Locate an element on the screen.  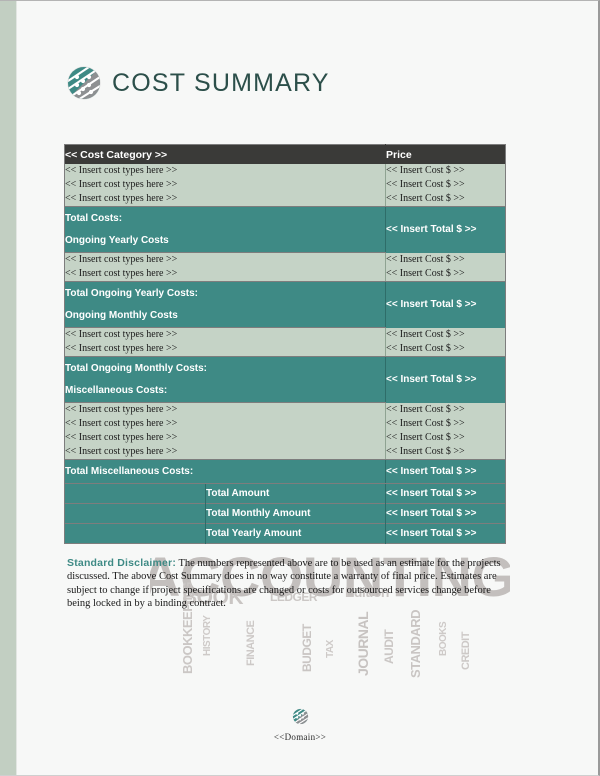
disclaimer-label: Standard Disclaimer: is located at coordinates (122, 563).